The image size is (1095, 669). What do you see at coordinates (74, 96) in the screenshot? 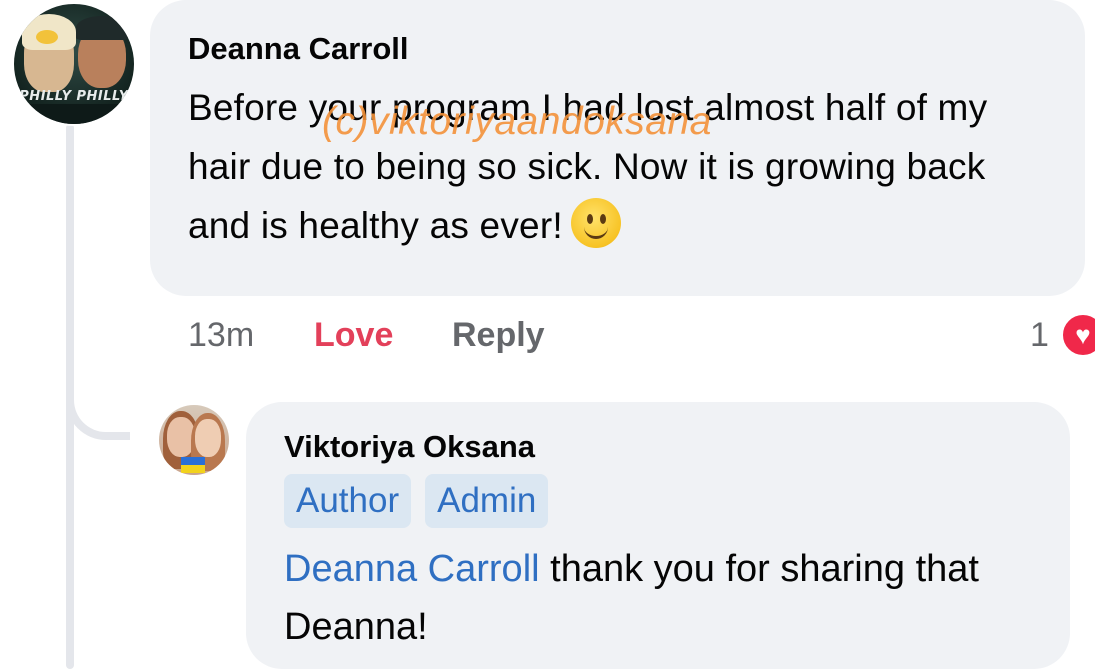
I see `avatar-banner-text: PHILLY PHILLY` at bounding box center [74, 96].